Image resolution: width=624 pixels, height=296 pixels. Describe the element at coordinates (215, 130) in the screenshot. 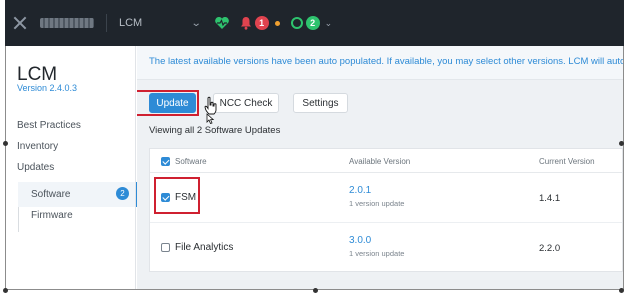

I see `viewing-count-label: Viewing all 2 Software Updates` at that location.